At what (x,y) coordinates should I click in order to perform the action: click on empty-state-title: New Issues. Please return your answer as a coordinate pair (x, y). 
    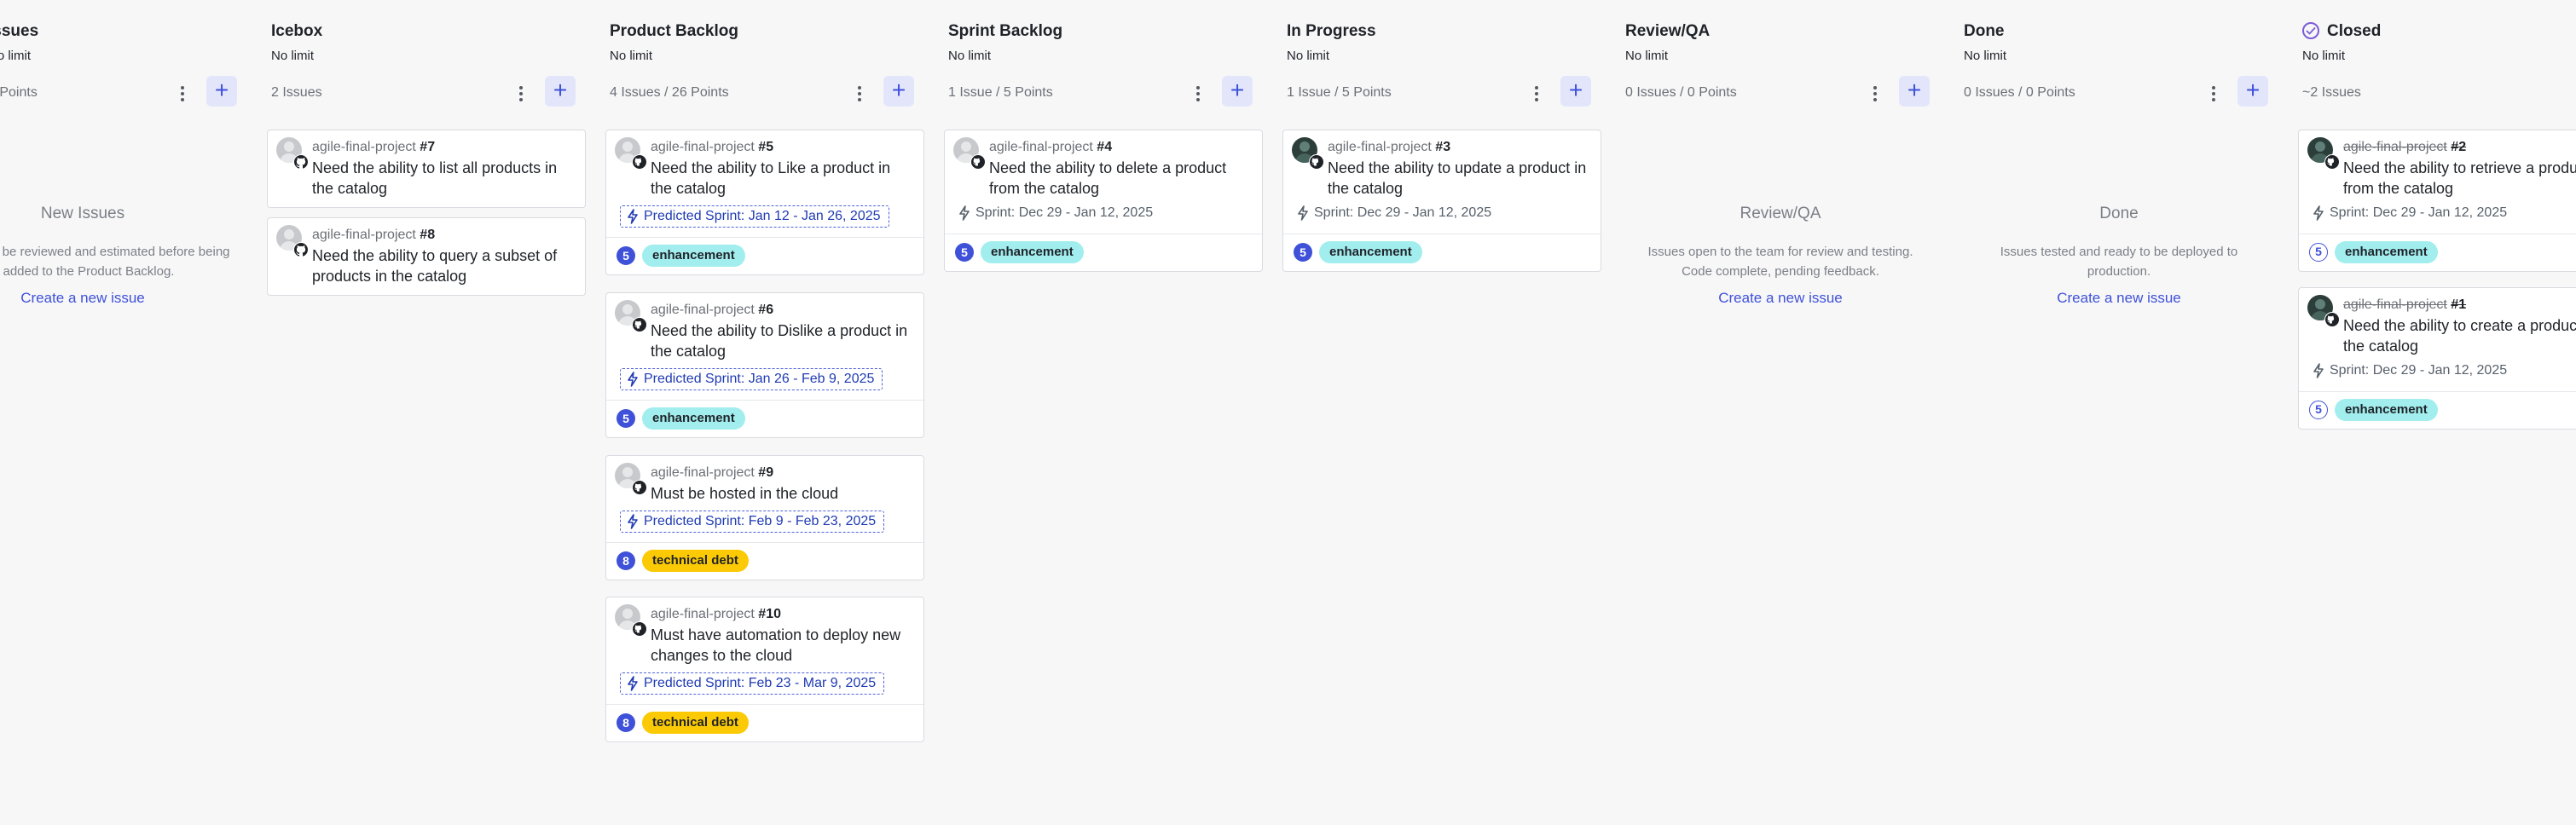
    Looking at the image, I should click on (82, 213).